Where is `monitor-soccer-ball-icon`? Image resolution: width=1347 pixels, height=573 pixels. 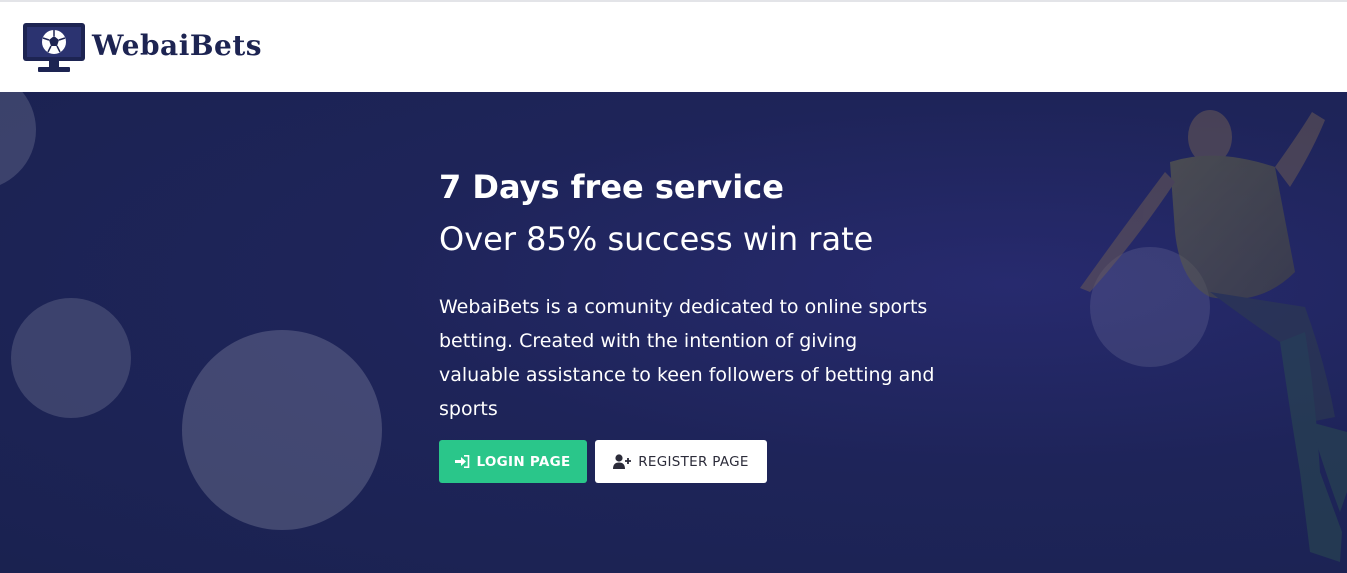 monitor-soccer-ball-icon is located at coordinates (54, 47).